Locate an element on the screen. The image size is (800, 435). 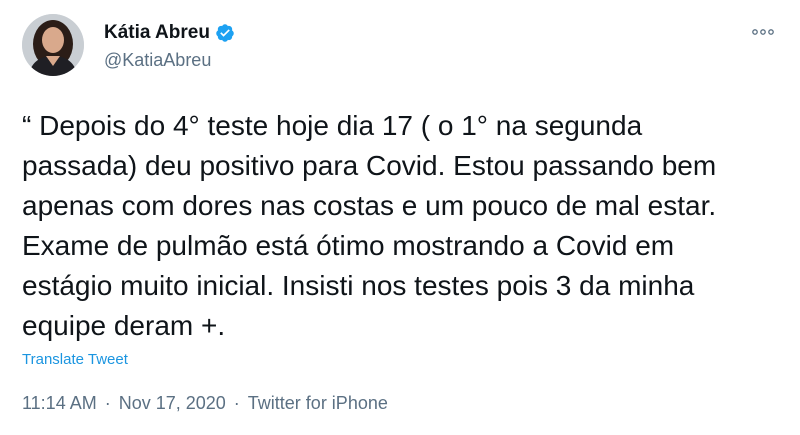
avatar is located at coordinates (53, 45).